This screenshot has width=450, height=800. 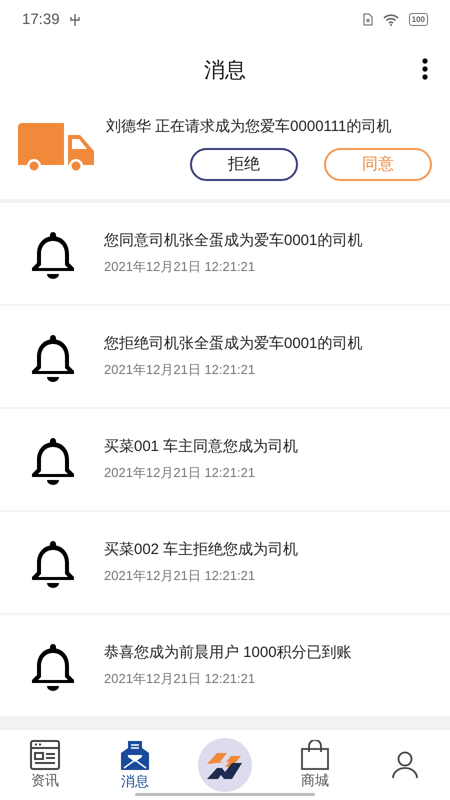 What do you see at coordinates (405, 765) in the screenshot?
I see `person-icon` at bounding box center [405, 765].